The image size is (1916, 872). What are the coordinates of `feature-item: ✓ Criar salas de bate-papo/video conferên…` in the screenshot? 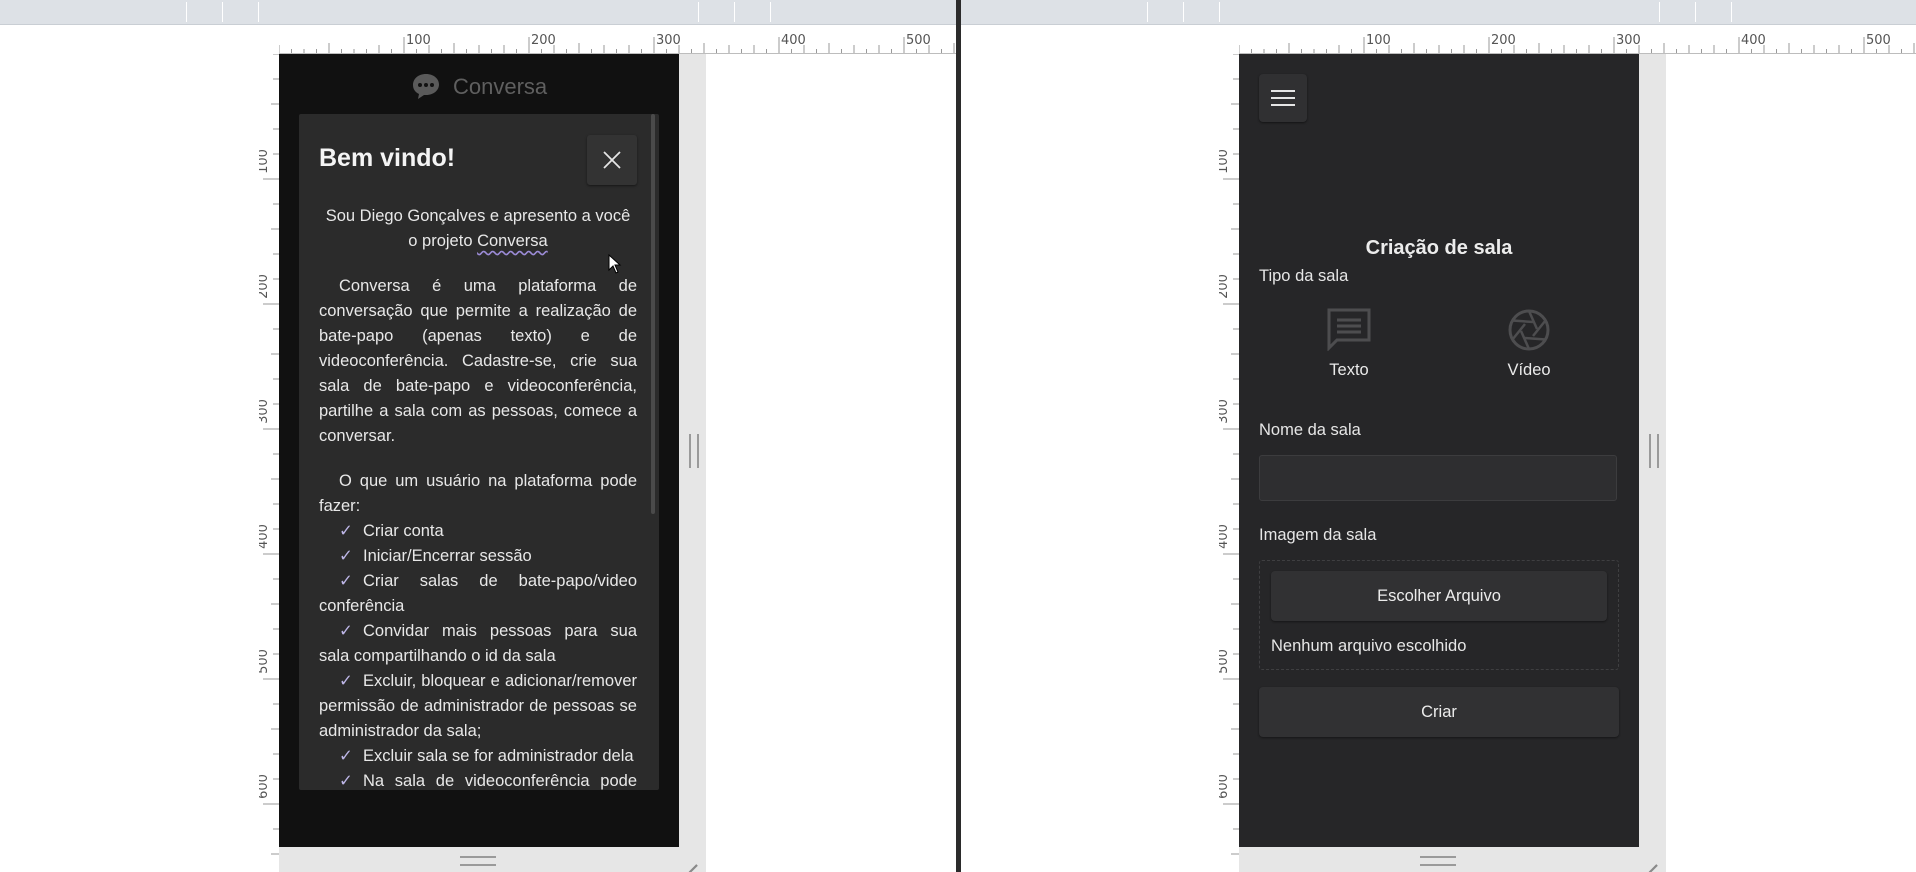 It's located at (478, 594).